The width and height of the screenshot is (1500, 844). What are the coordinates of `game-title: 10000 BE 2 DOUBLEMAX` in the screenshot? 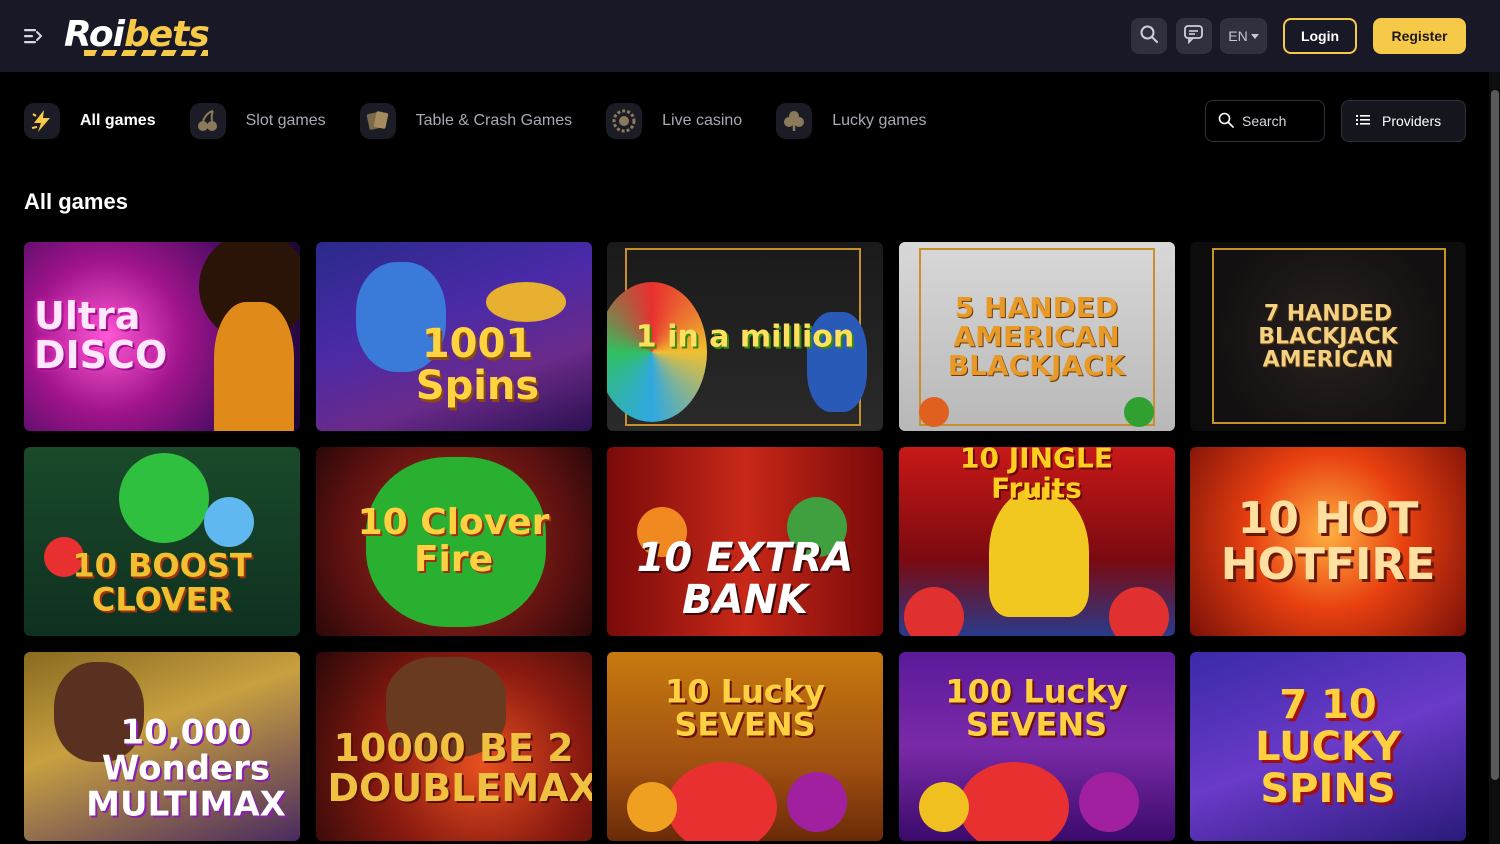 It's located at (459, 768).